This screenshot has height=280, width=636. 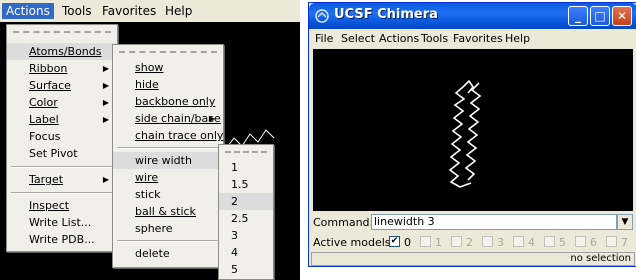 I want to click on model-number-label: 6, so click(x=593, y=242).